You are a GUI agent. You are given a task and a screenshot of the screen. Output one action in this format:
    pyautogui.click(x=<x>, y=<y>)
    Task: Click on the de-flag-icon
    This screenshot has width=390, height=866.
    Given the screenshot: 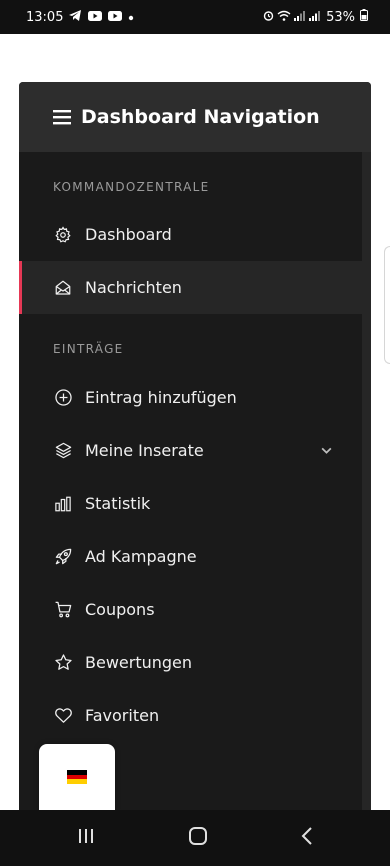 What is the action you would take?
    pyautogui.click(x=77, y=777)
    